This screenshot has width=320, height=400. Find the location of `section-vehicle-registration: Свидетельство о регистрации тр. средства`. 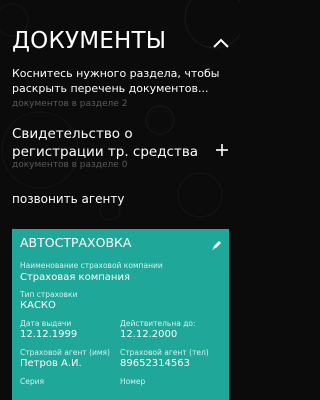

section-vehicle-registration: Свидетельство о регистрации тр. средства is located at coordinates (112, 143).